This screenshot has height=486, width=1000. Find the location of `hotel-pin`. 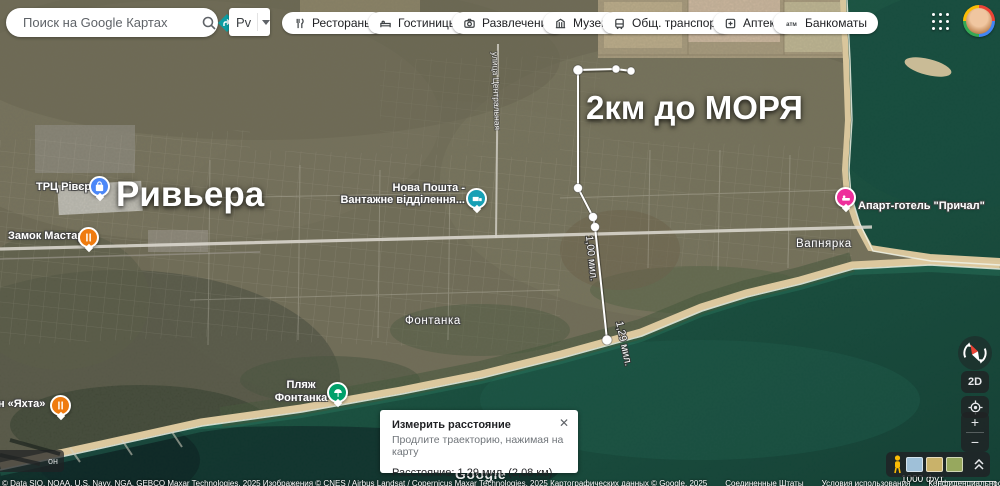

hotel-pin is located at coordinates (845, 197).